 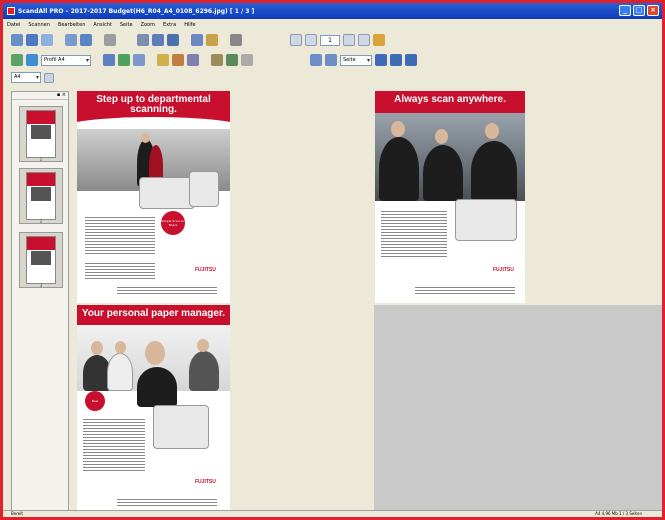 I want to click on main-toolbar: 1, so click(x=332, y=40).